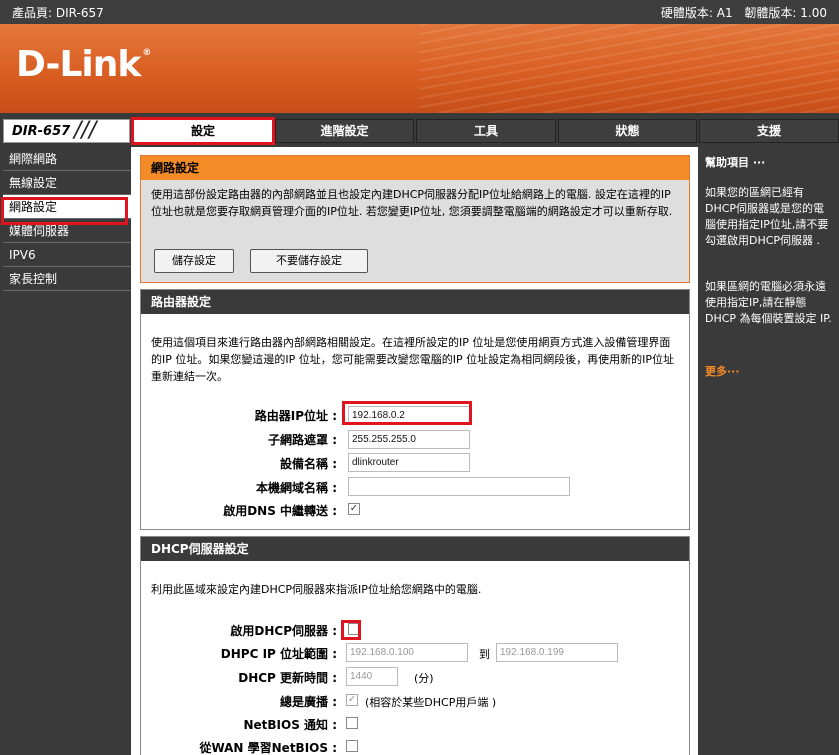 The image size is (839, 755). Describe the element at coordinates (67, 207) in the screenshot. I see `sidebar-item-network: 網路設定` at that location.